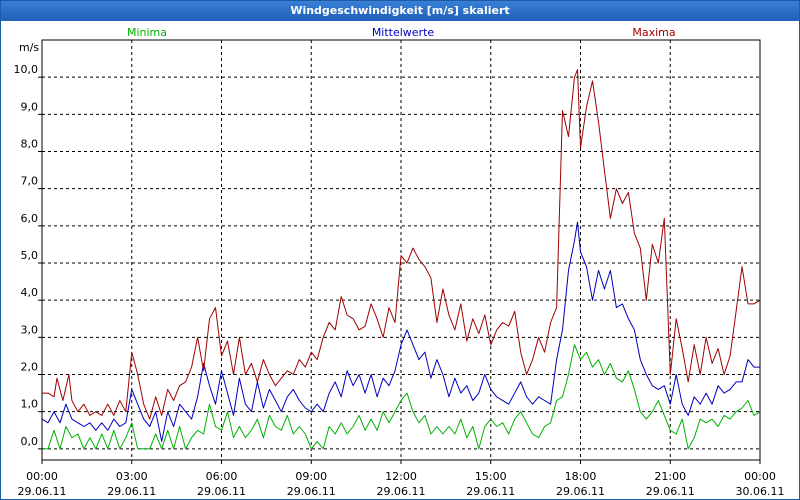  I want to click on y-tick-label: 9,0, so click(30, 106).